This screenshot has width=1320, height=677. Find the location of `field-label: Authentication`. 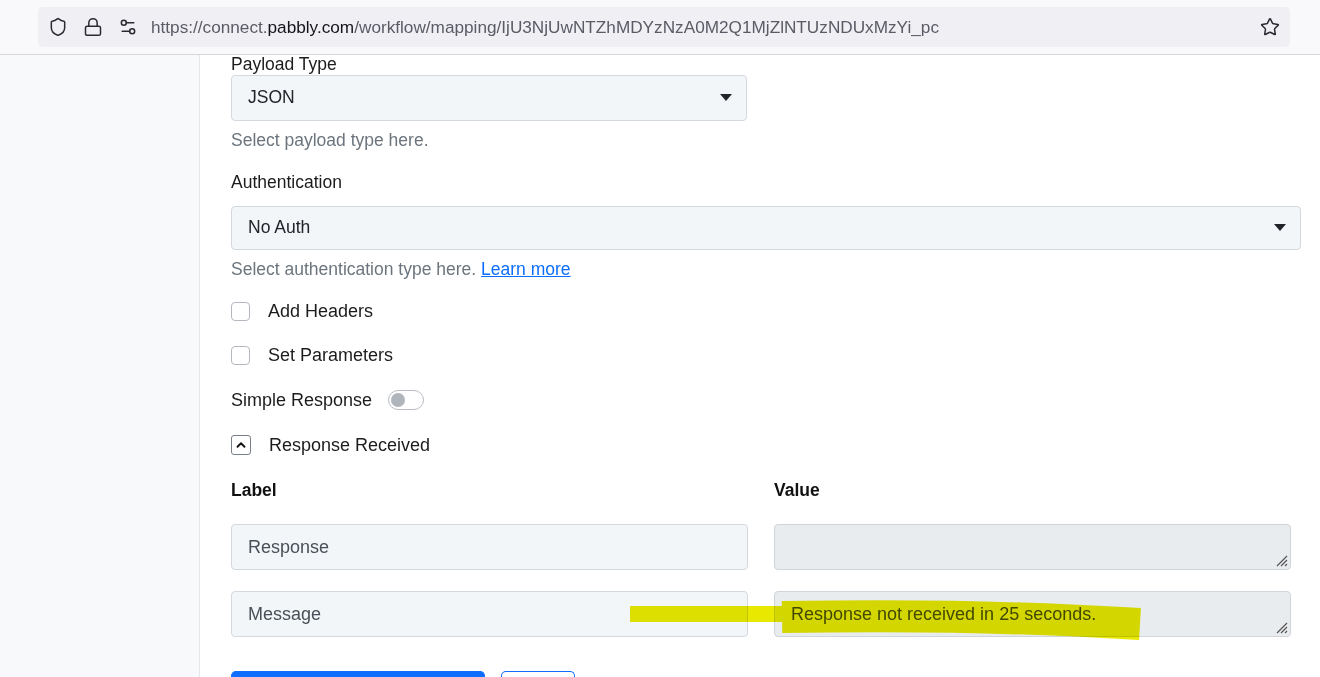

field-label: Authentication is located at coordinates (286, 181).